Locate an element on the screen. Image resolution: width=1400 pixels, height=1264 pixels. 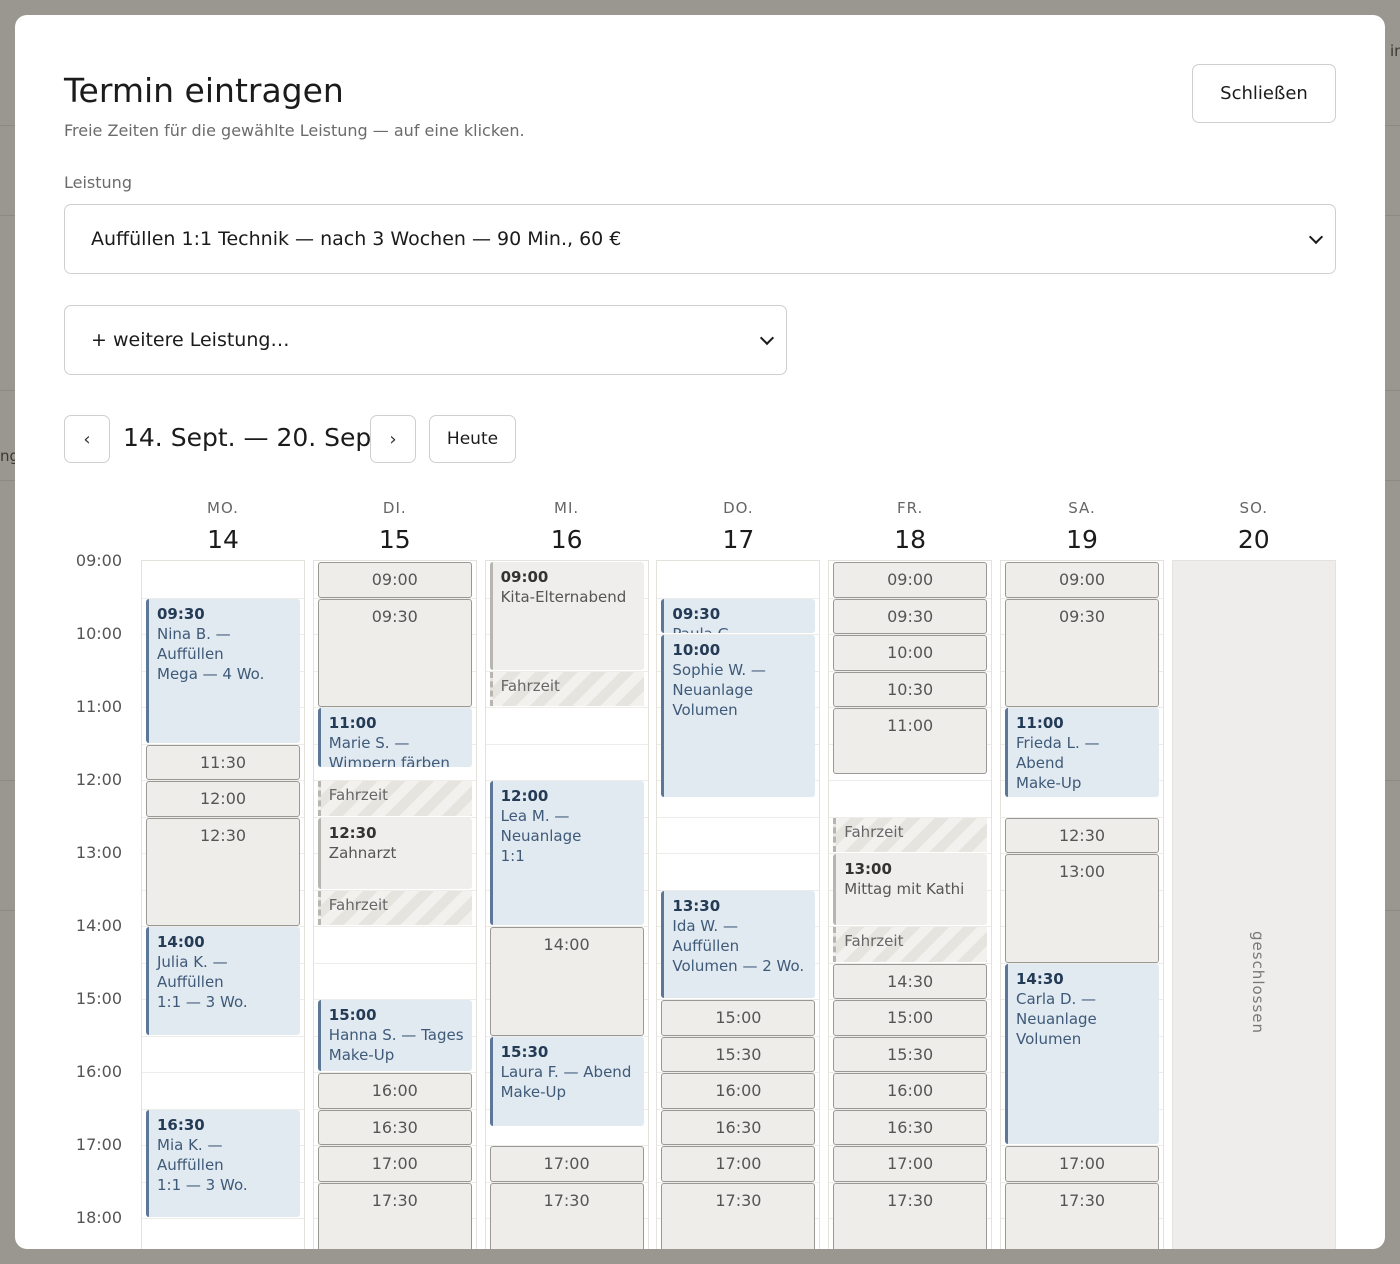
hour-label: 17:00 is located at coordinates (98, 1144).